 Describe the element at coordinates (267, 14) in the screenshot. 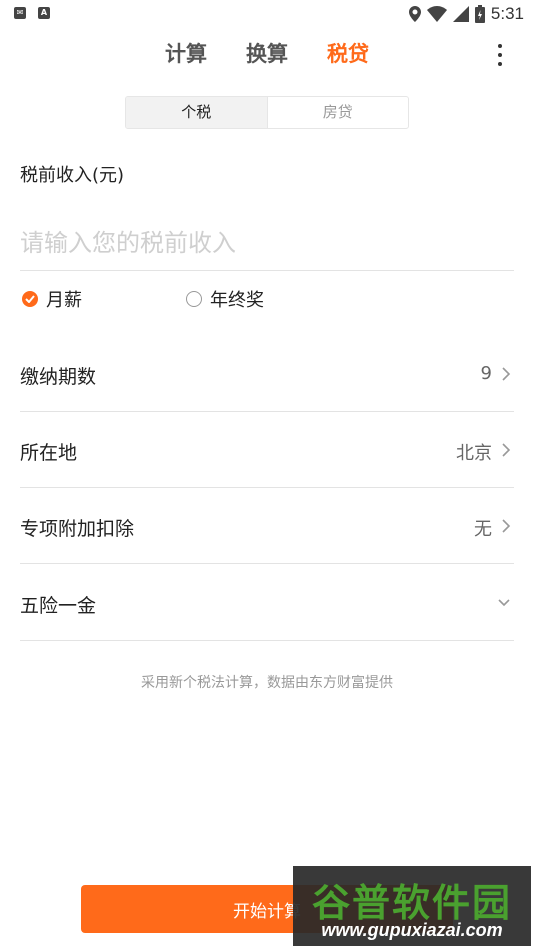

I see `status-bar: ✉ A 5:31` at that location.